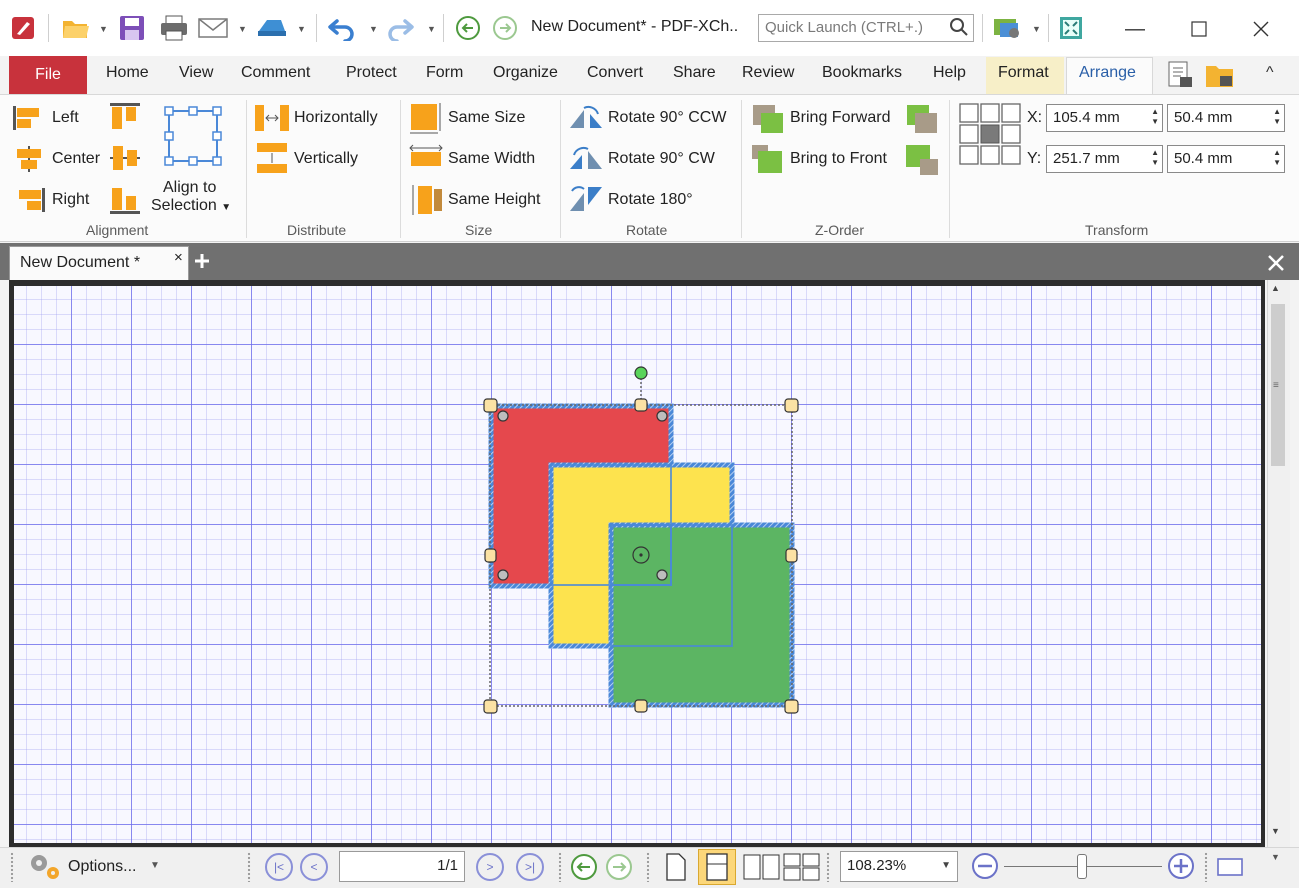 The width and height of the screenshot is (1299, 888). Describe the element at coordinates (155, 865) in the screenshot. I see `options-chevron-down-icon: ▼` at that location.